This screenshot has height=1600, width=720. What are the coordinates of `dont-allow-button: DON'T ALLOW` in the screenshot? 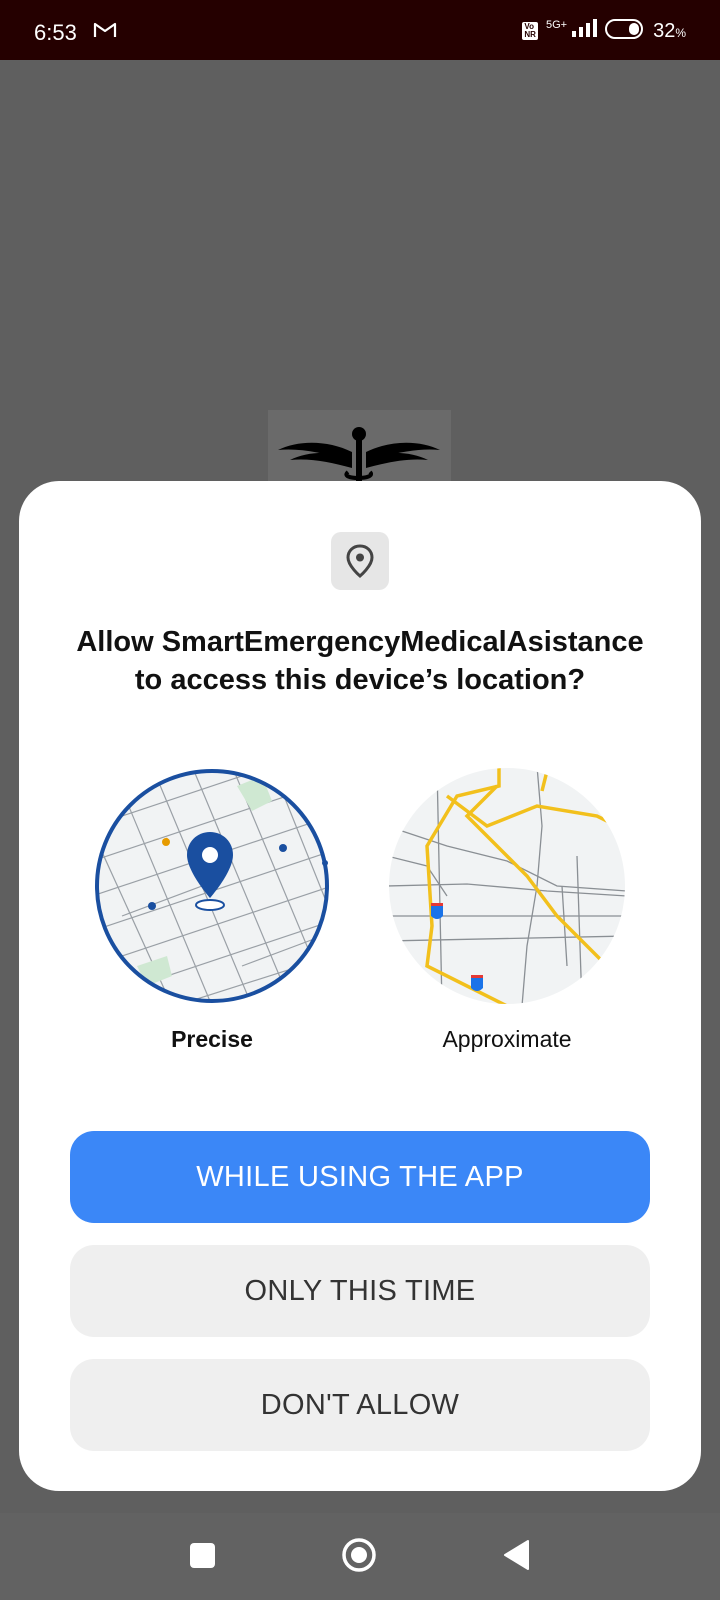 It's located at (360, 1405).